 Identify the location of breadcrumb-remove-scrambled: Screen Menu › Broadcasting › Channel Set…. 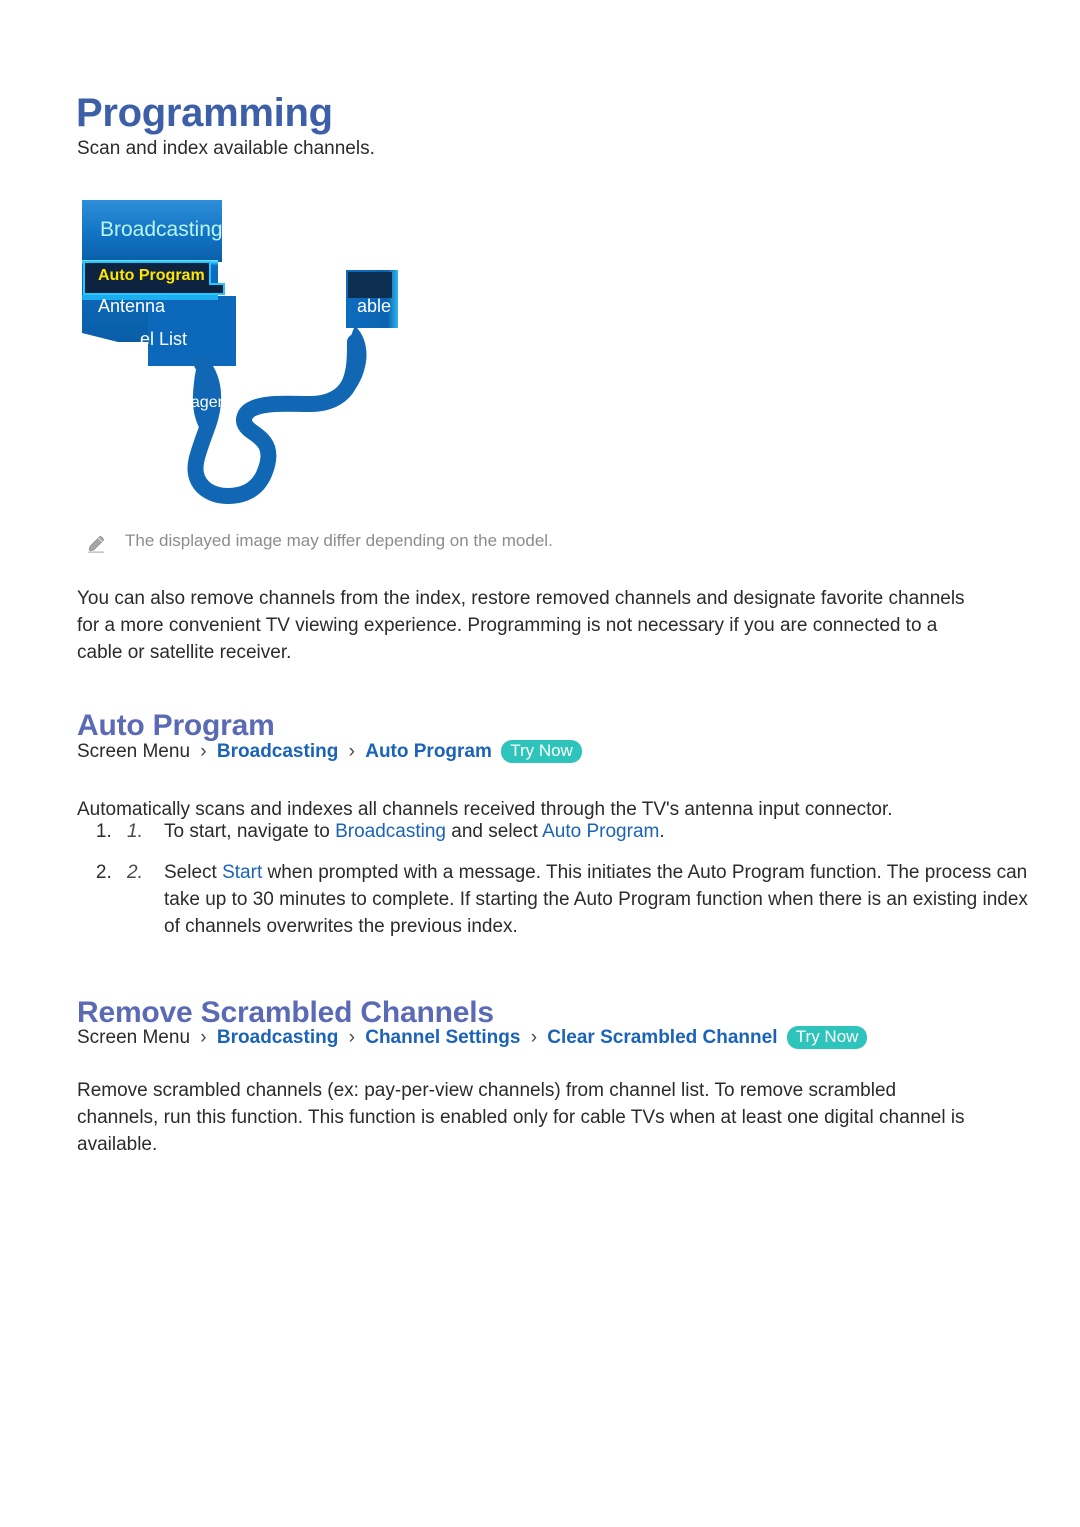
(472, 1037).